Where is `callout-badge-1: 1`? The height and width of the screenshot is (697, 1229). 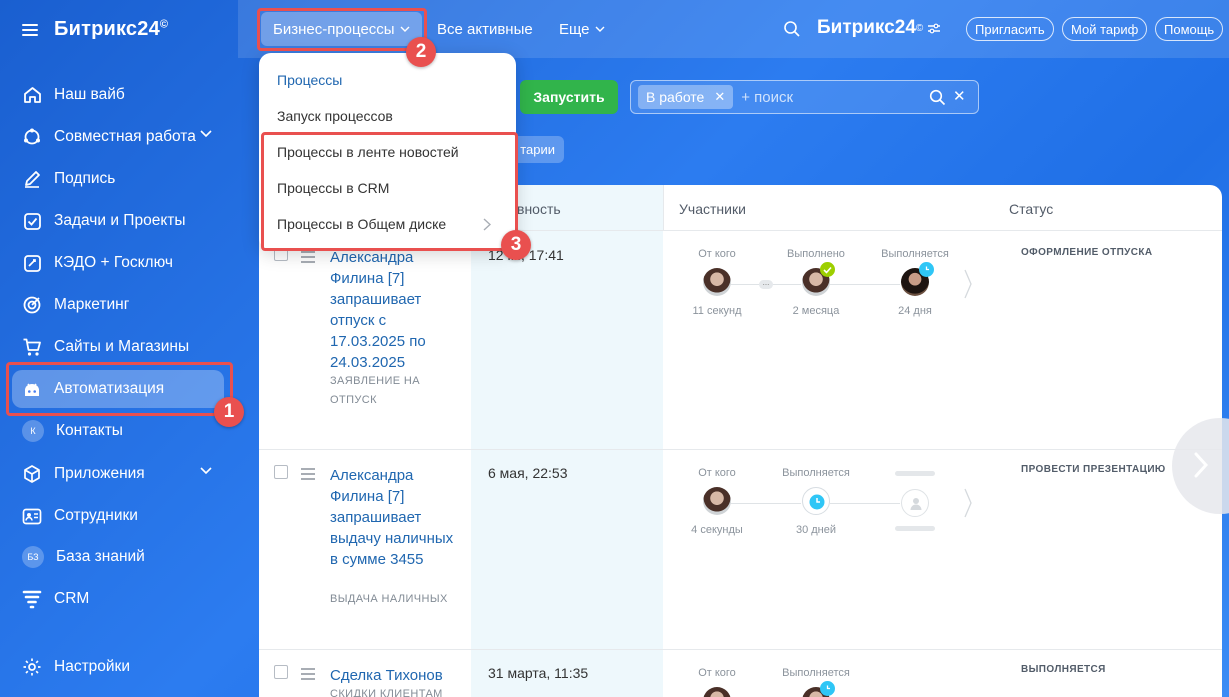 callout-badge-1: 1 is located at coordinates (229, 412).